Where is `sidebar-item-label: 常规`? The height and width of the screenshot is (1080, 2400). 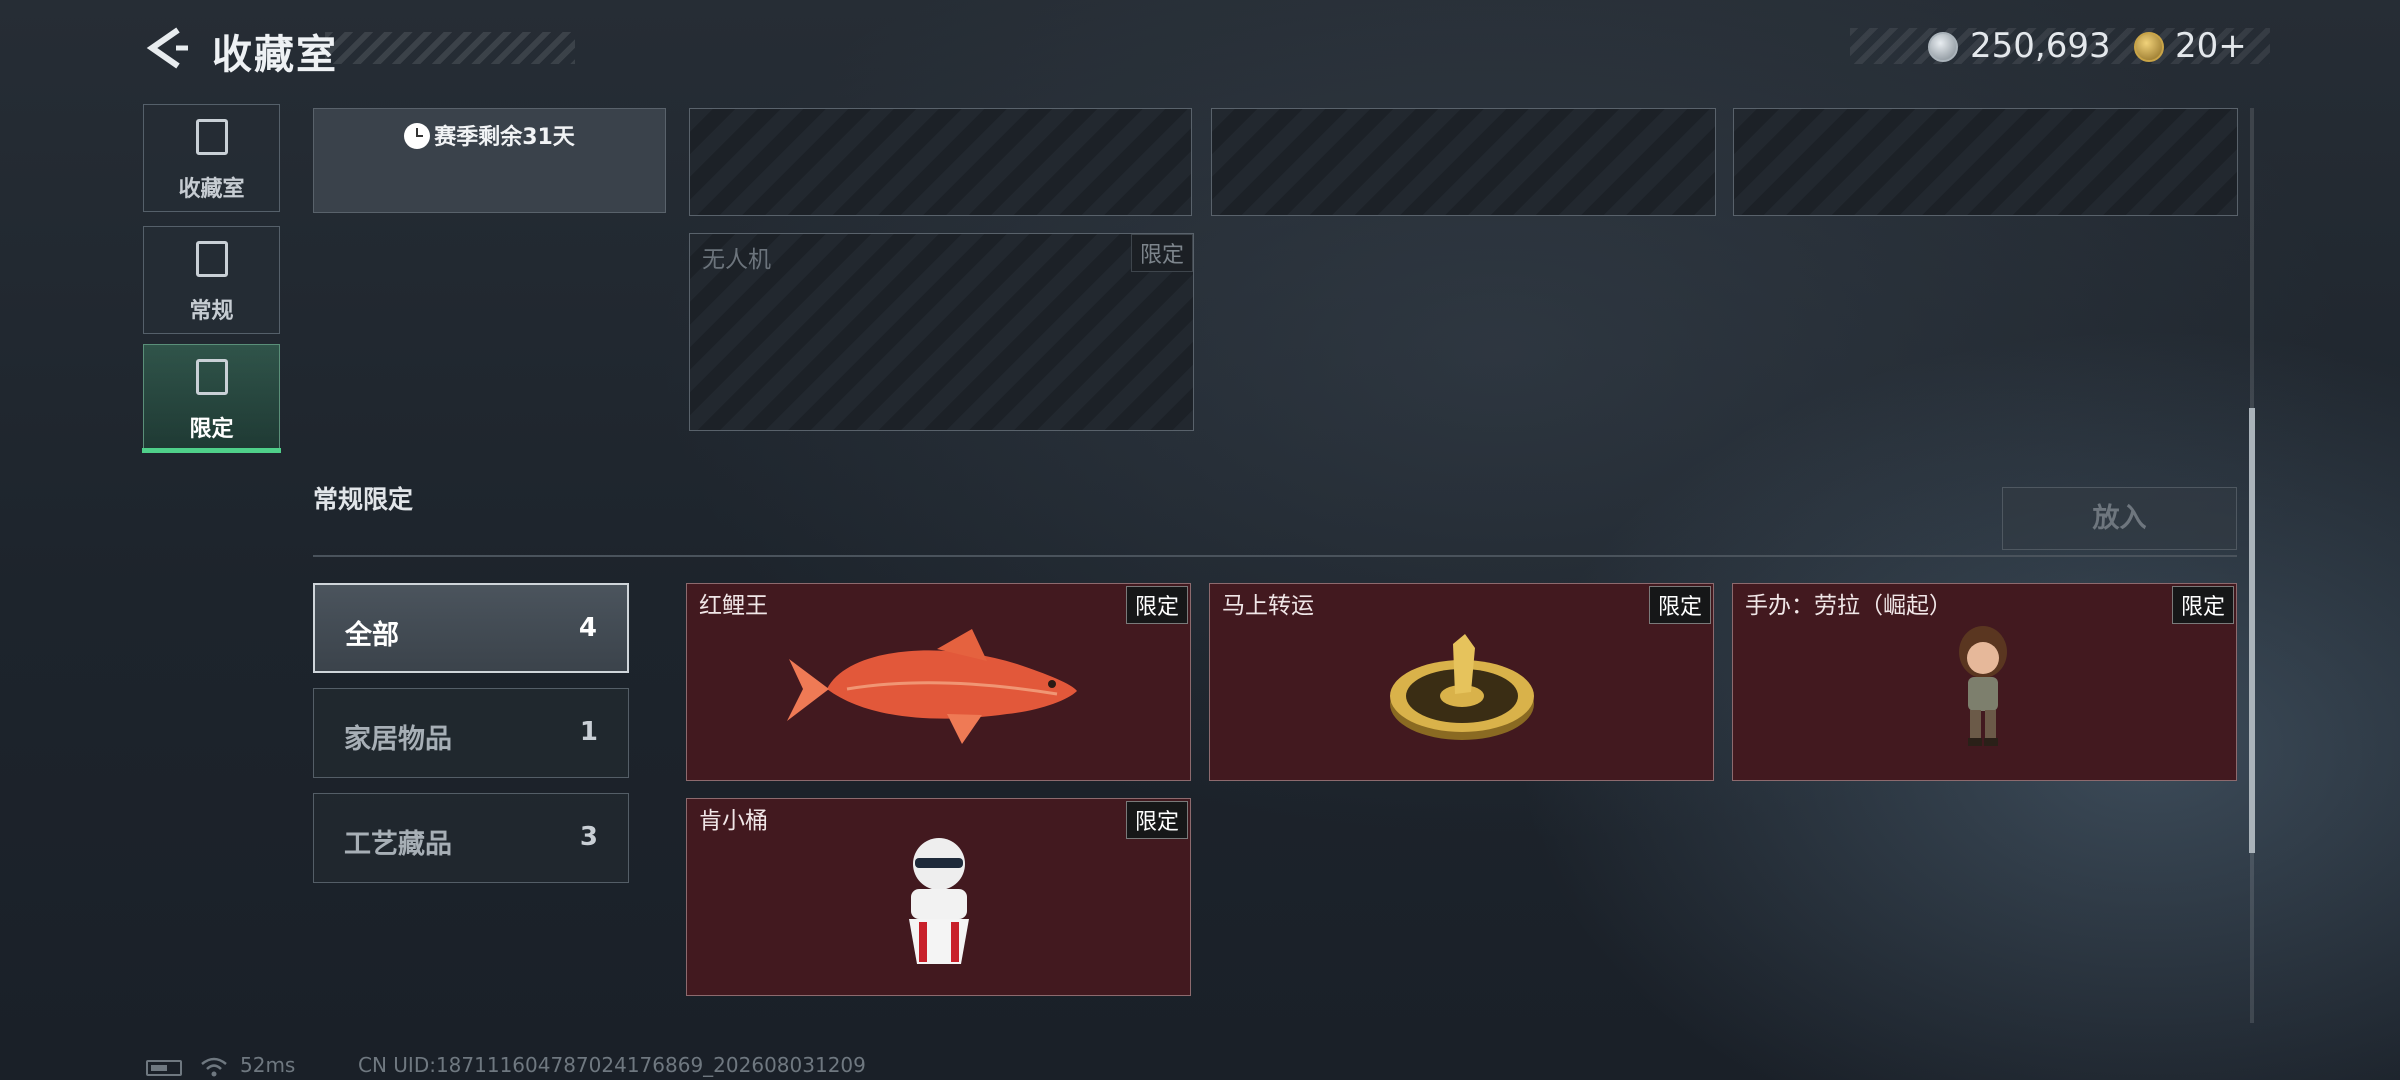
sidebar-item-label: 常规 is located at coordinates (211, 311).